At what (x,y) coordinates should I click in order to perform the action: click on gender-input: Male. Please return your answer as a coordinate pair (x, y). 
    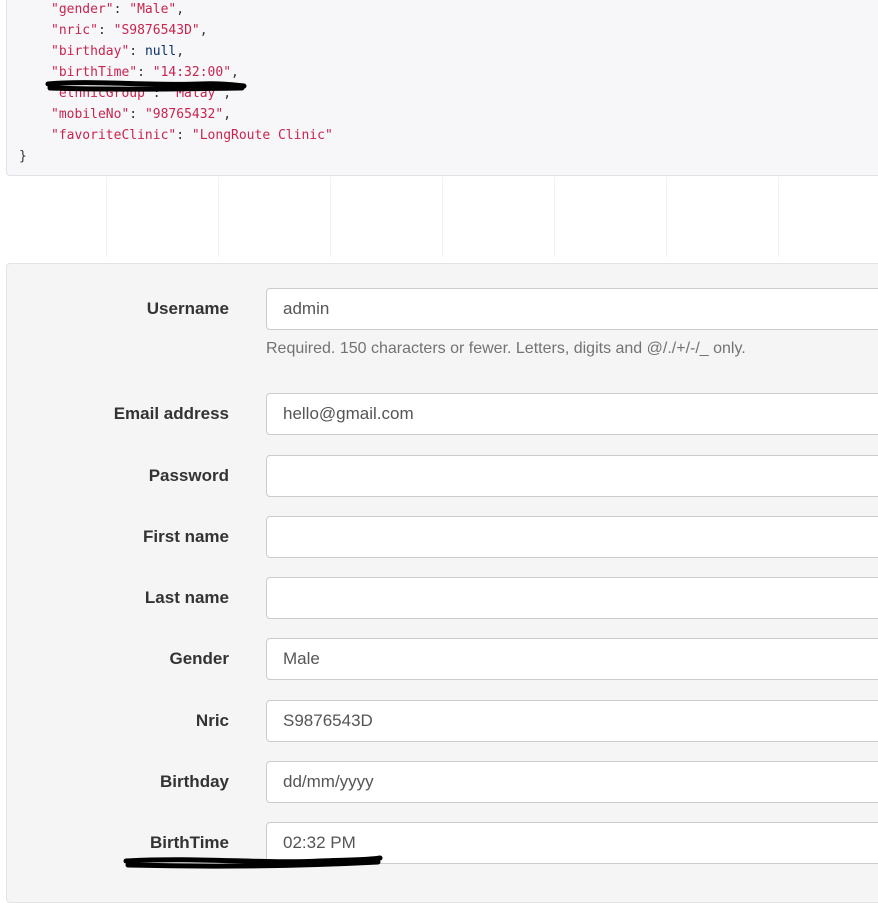
    Looking at the image, I should click on (572, 659).